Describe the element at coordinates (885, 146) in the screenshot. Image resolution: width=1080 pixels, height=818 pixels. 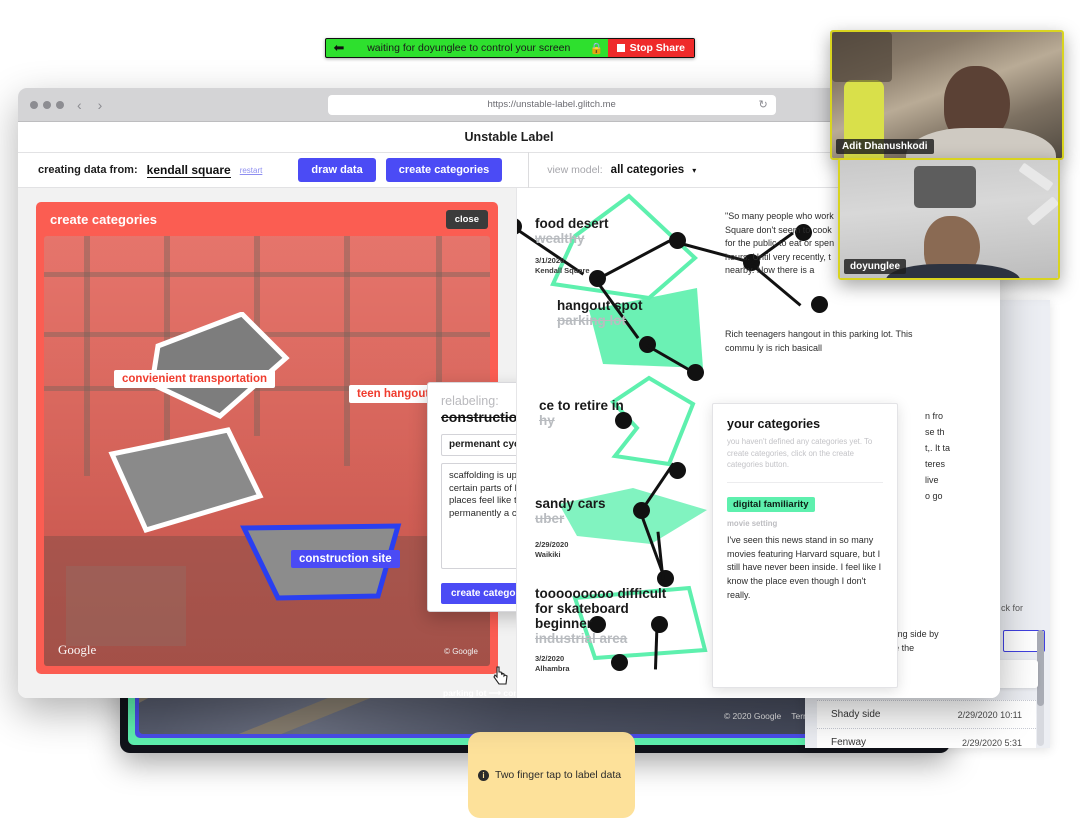
I see `video-name-adit: Adit Dhanushkodi` at that location.